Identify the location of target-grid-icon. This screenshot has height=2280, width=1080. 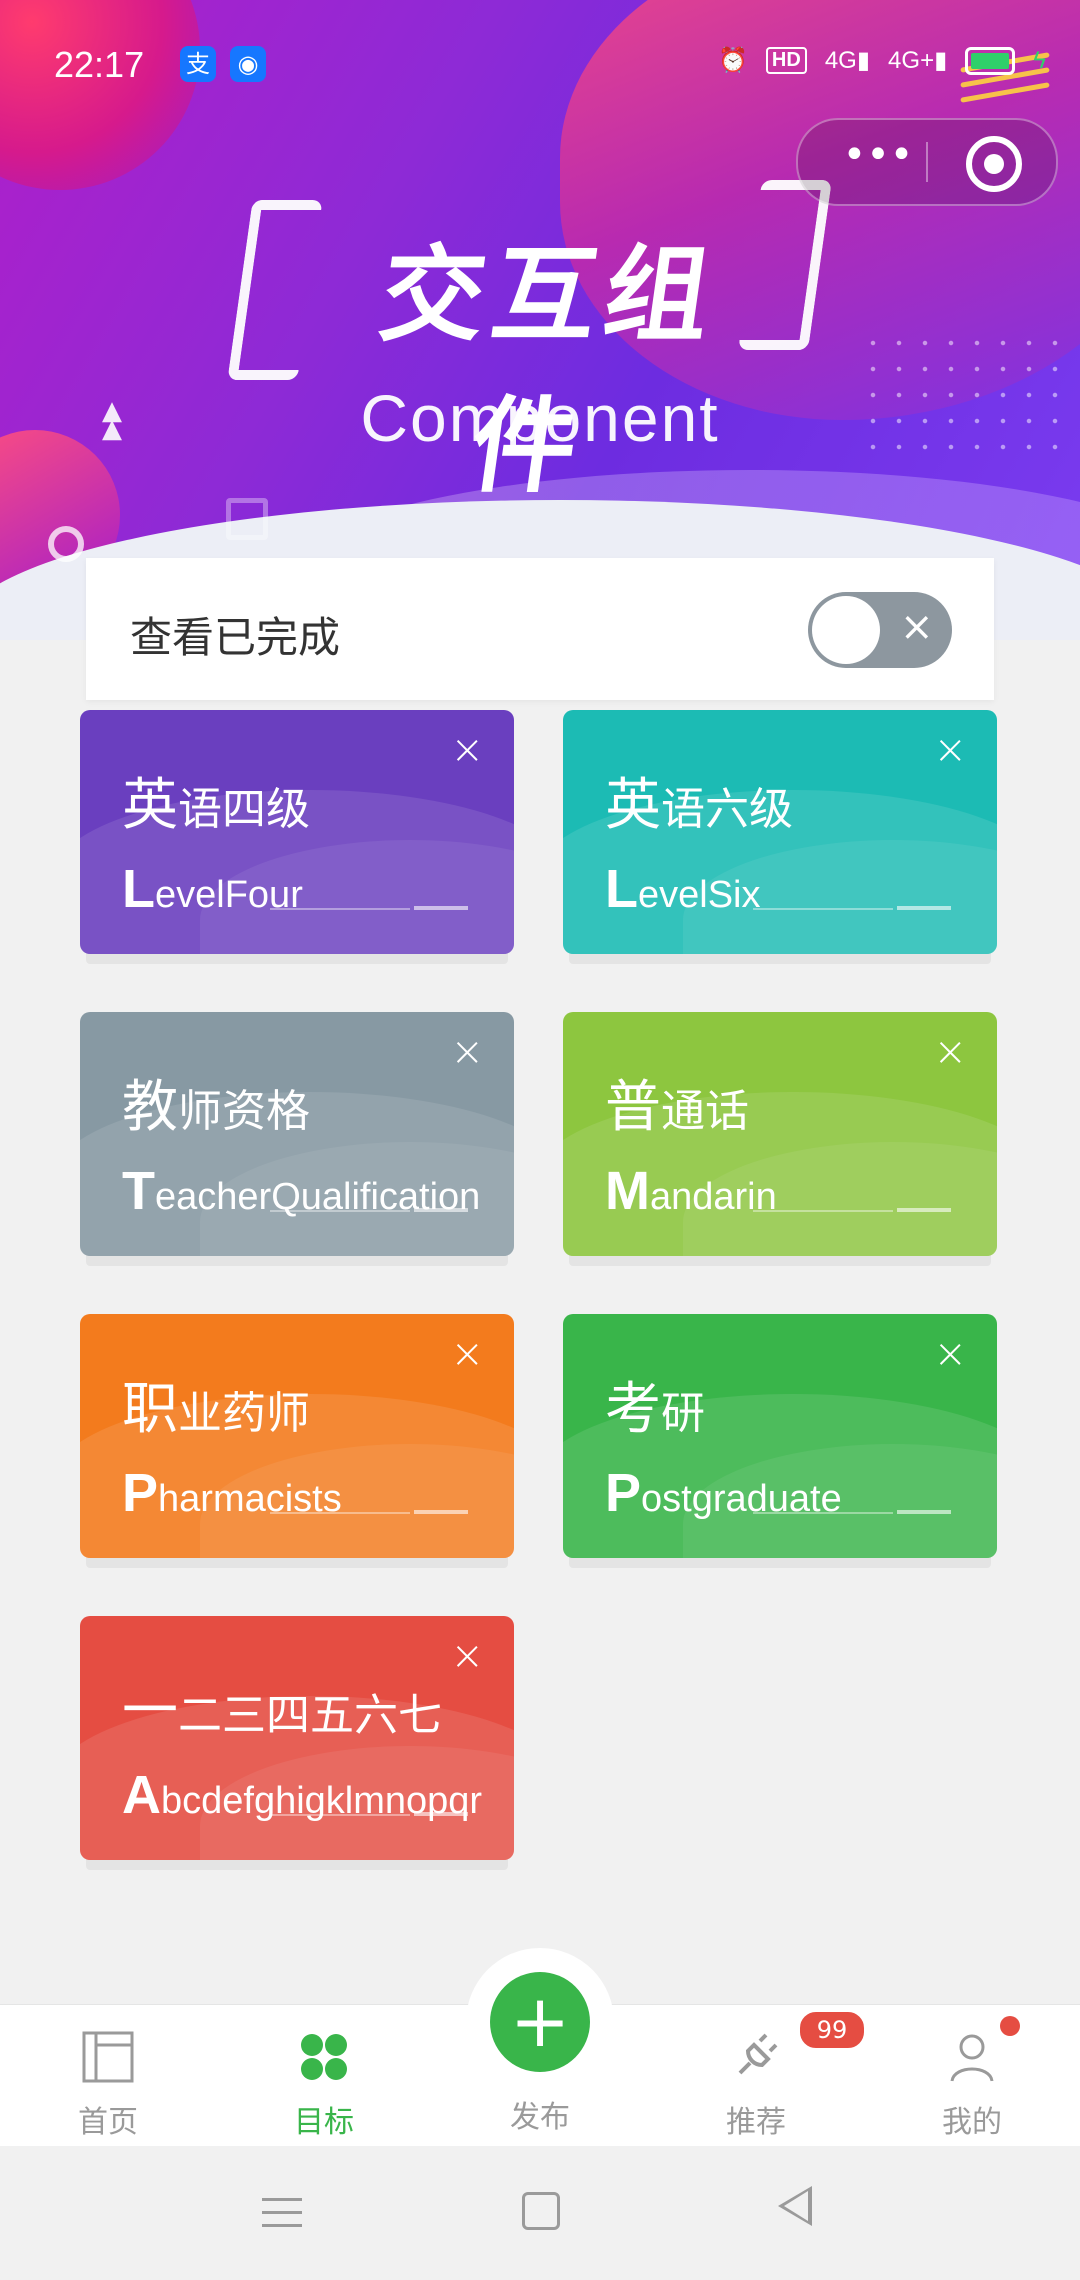
(324, 2057).